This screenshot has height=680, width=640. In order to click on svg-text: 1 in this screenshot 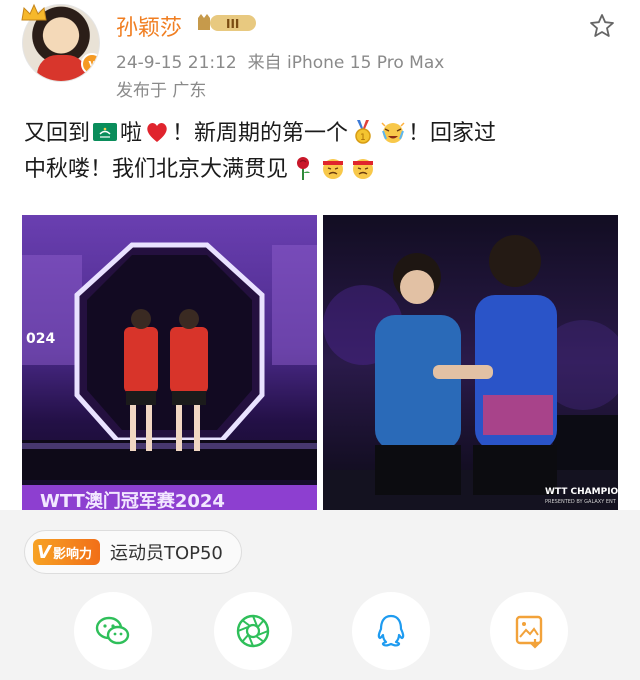, I will do `click(363, 138)`.